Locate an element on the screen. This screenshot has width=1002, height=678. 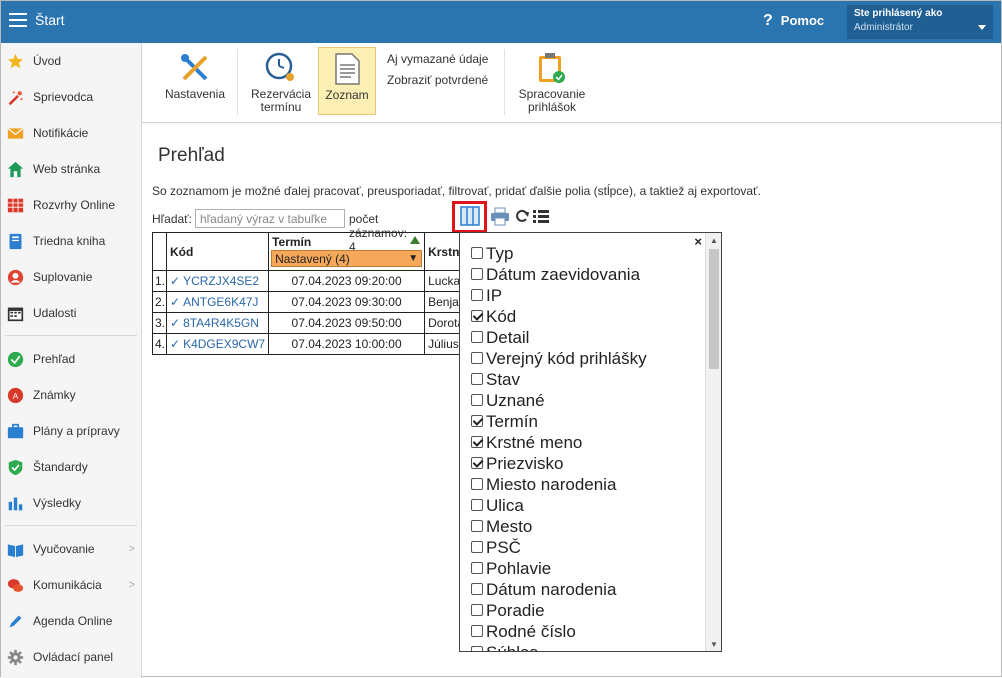
row-kod: ✓ K4DGEX9CW7 is located at coordinates (217, 344).